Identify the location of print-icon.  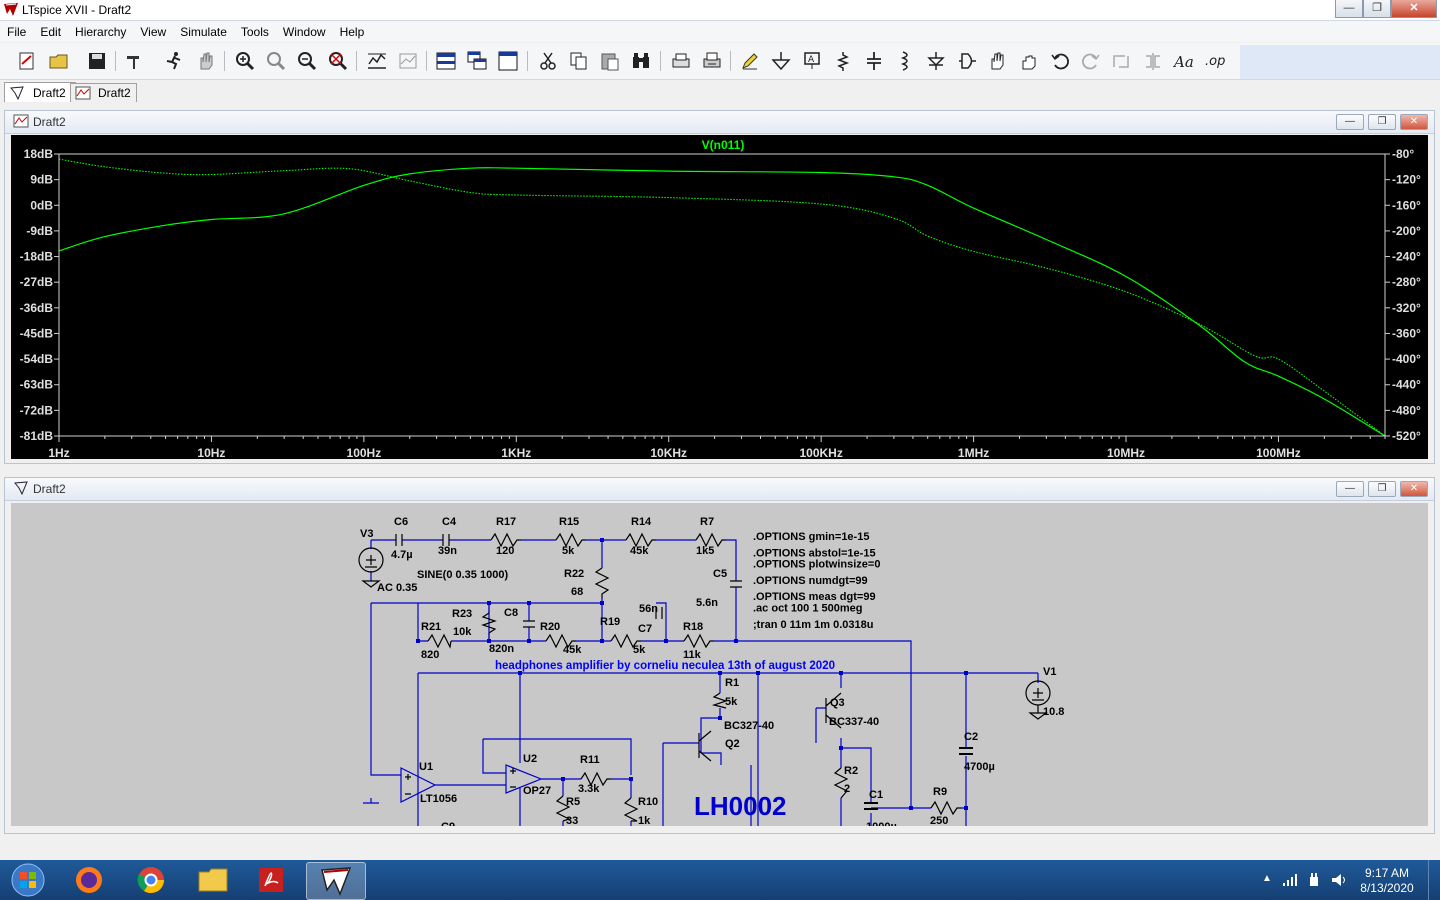
(712, 61).